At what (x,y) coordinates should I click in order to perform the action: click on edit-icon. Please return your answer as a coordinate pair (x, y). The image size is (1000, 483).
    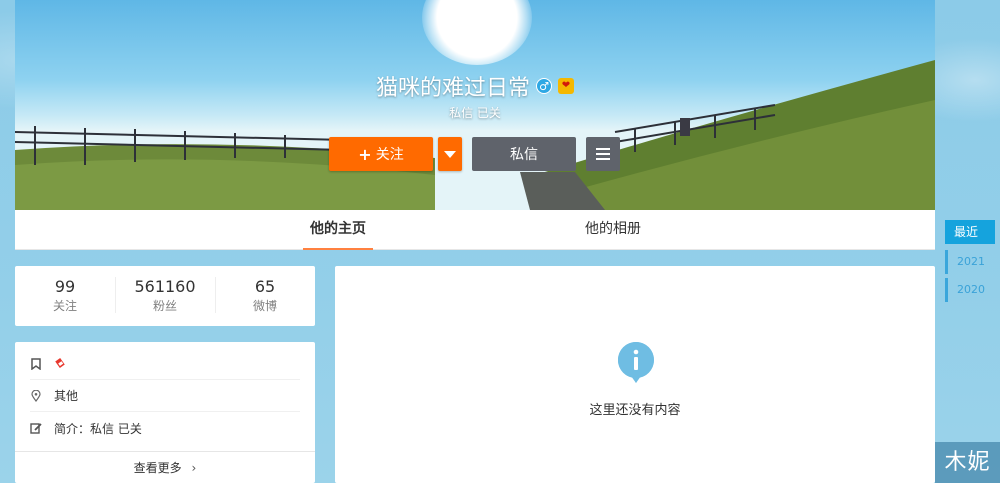
    Looking at the image, I should click on (36, 428).